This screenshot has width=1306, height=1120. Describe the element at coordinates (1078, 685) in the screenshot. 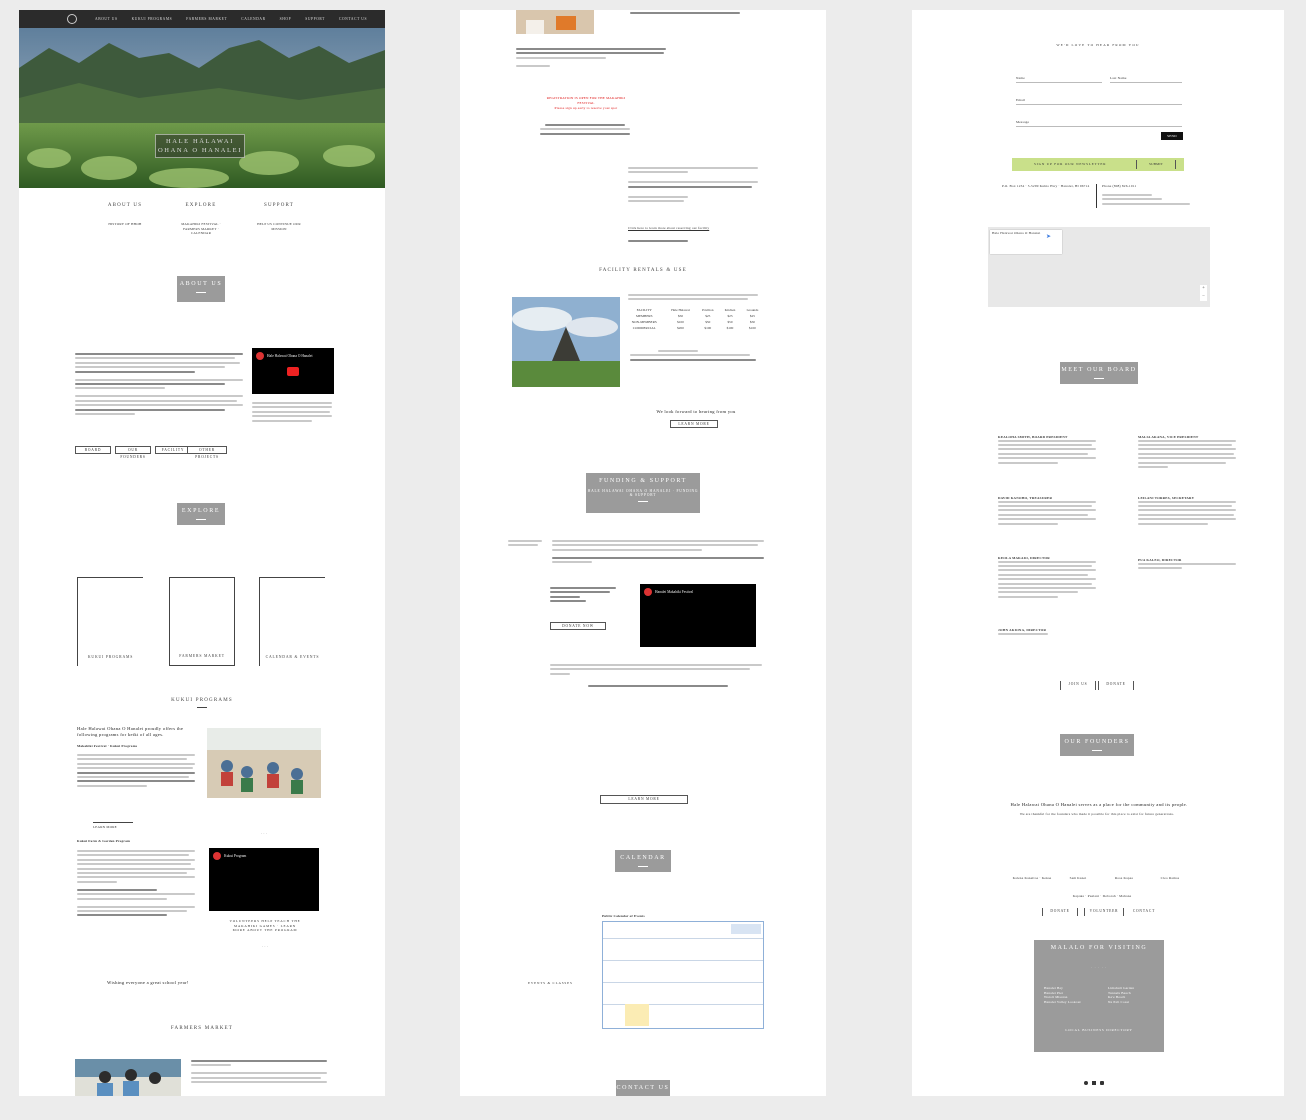

I see `board-join-button: JOIN US` at that location.